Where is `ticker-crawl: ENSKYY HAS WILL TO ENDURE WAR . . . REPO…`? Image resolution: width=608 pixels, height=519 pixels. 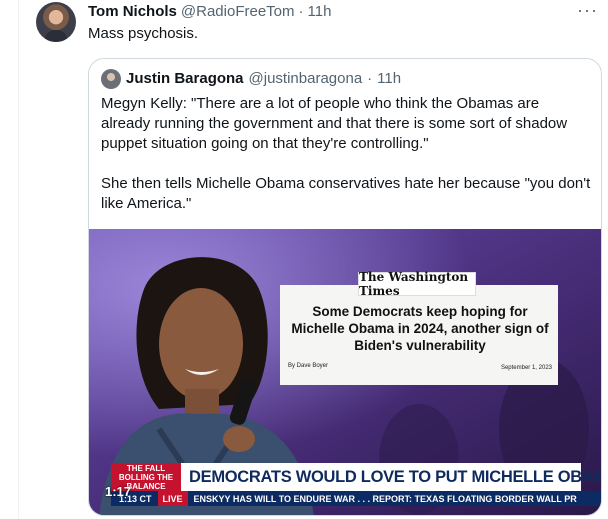
ticker-crawl: ENSKYY HAS WILL TO ENDURE WAR . . . REPO… is located at coordinates (385, 498).